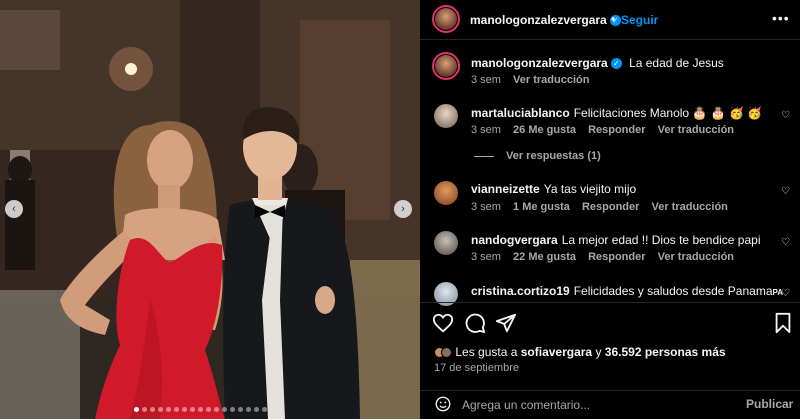  I want to click on likes-user: sofiavergara, so click(556, 352).